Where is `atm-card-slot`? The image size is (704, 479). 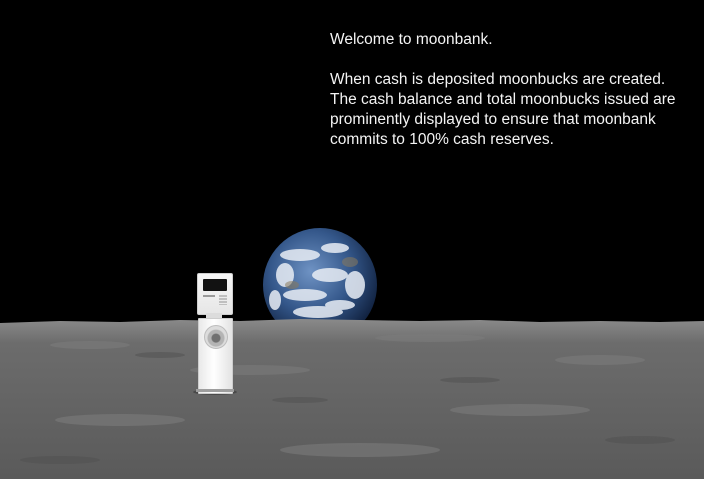
atm-card-slot is located at coordinates (209, 296).